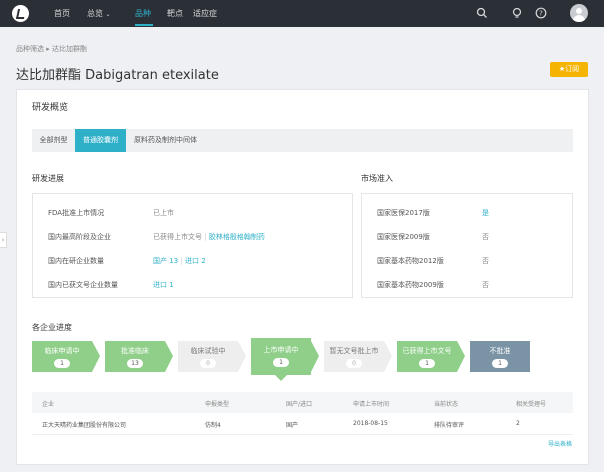  I want to click on selected-stage-pointer, so click(281, 378).